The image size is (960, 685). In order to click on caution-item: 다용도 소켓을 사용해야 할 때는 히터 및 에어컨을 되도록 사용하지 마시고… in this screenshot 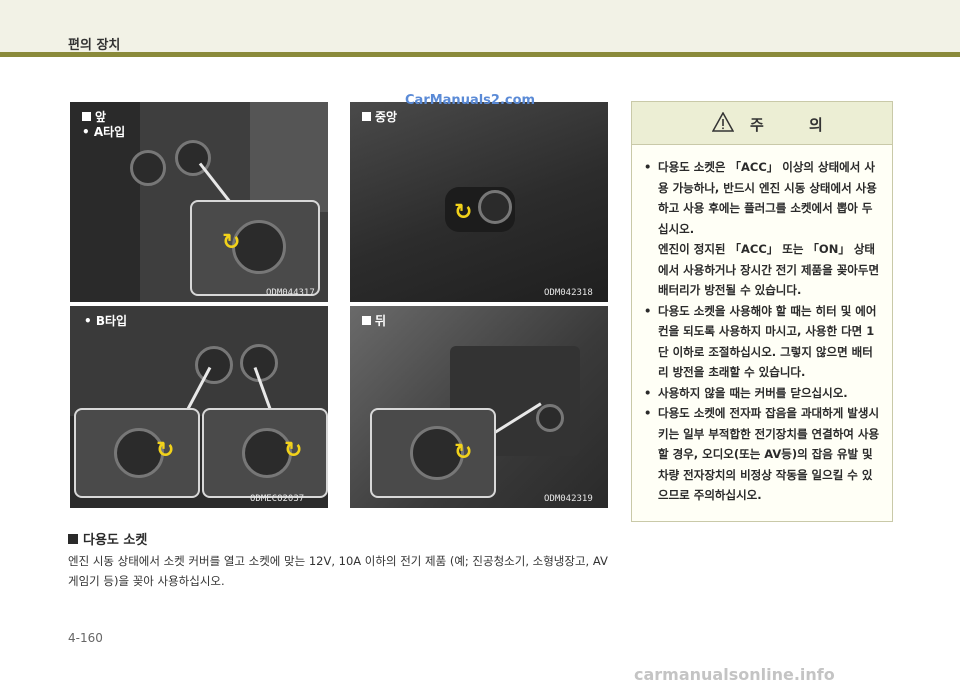, I will do `click(763, 342)`.